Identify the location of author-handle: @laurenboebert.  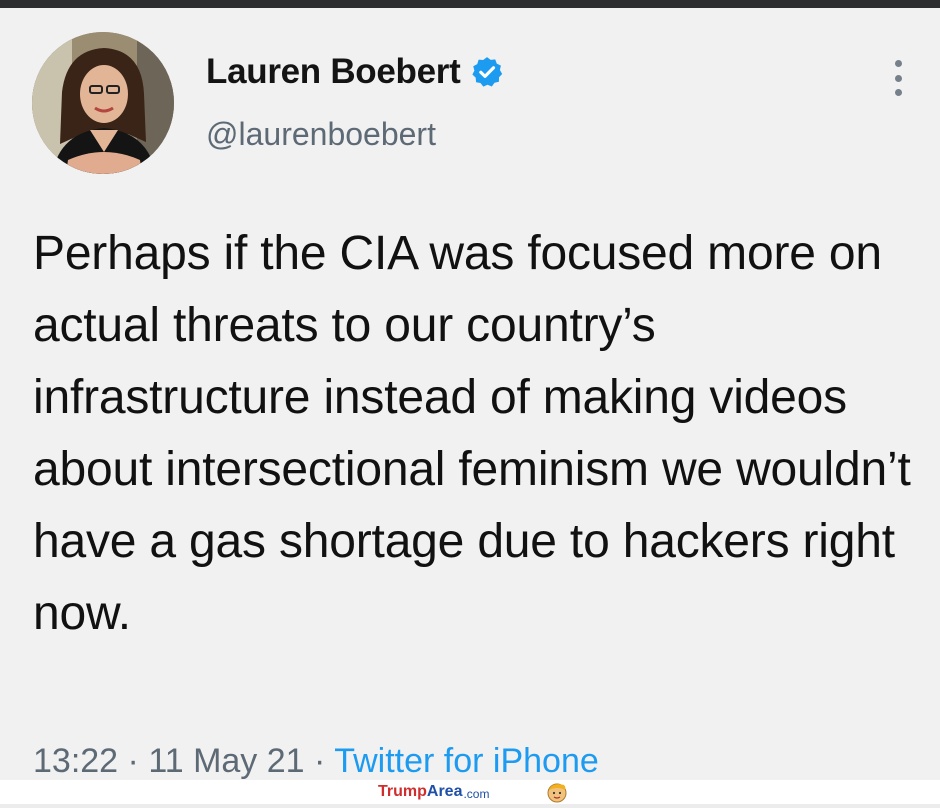
(321, 134).